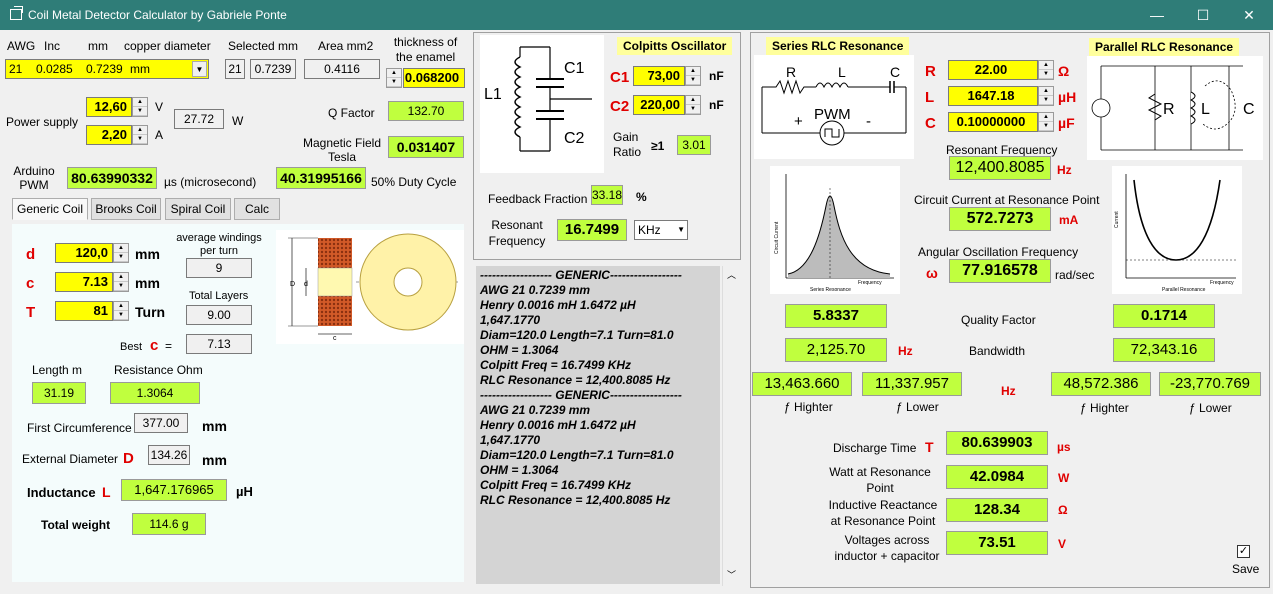 This screenshot has height=594, width=1273. Describe the element at coordinates (1067, 97) in the screenshot. I see `rlc-l-unit: µH` at that location.